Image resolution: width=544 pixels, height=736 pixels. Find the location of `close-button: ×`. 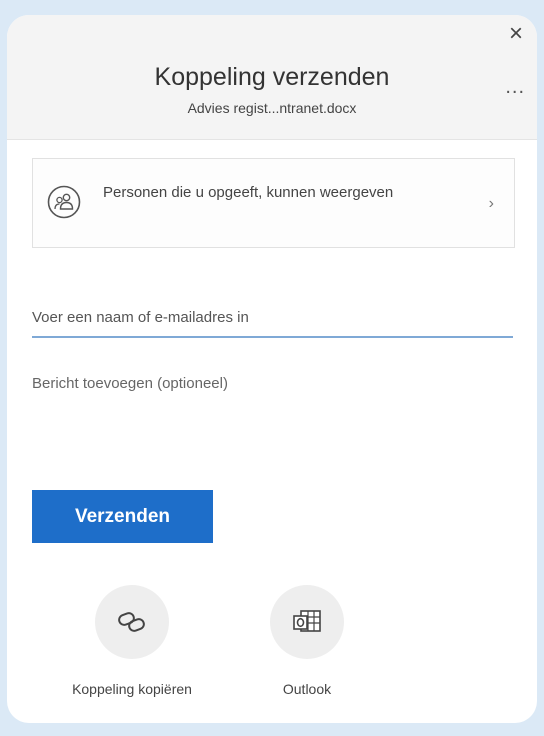

close-button: × is located at coordinates (516, 33).